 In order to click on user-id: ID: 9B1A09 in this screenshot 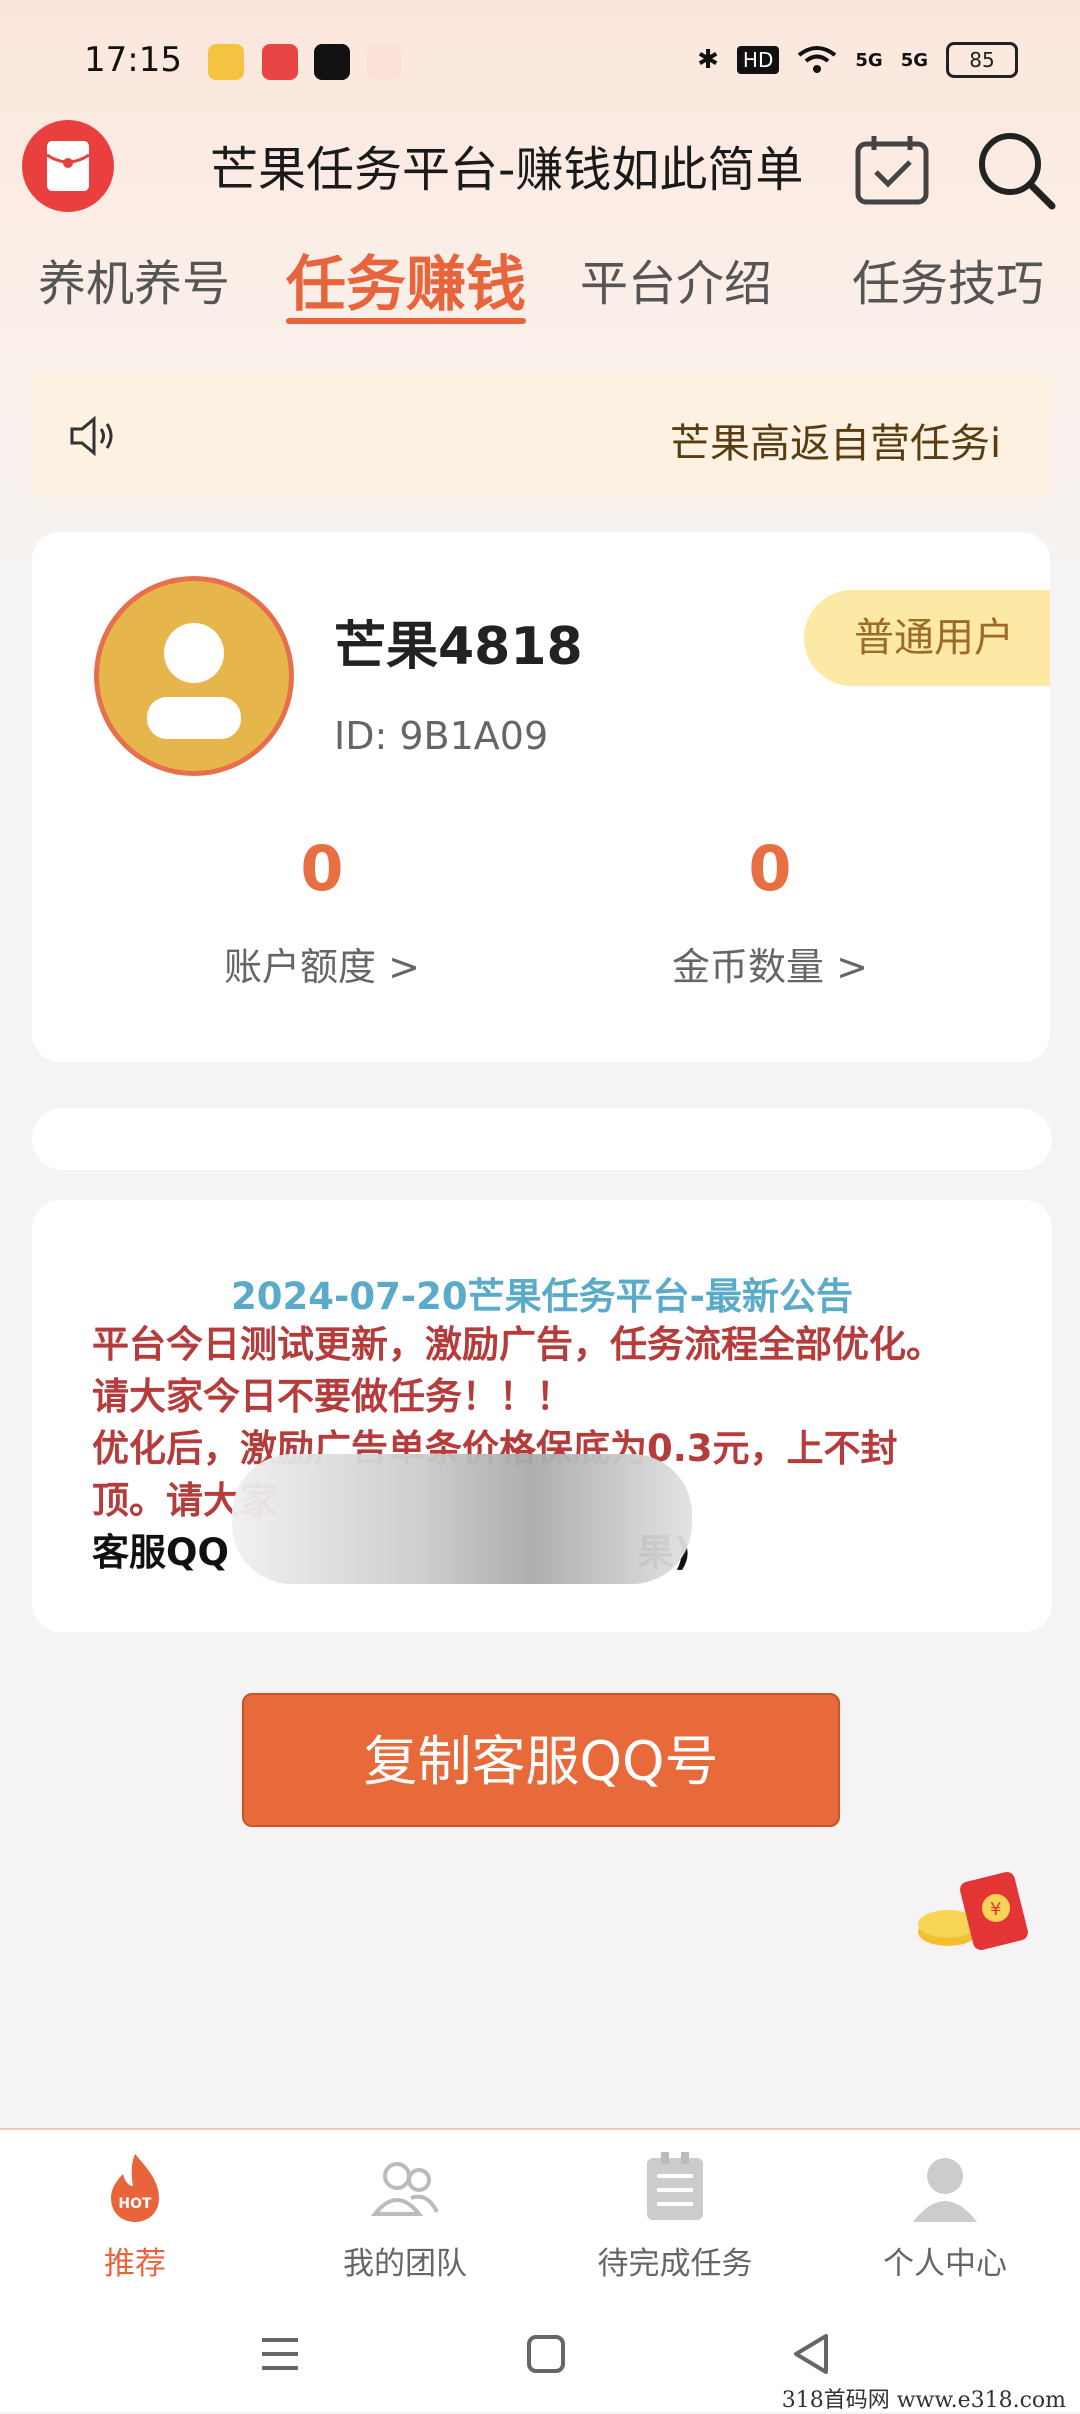, I will do `click(441, 736)`.